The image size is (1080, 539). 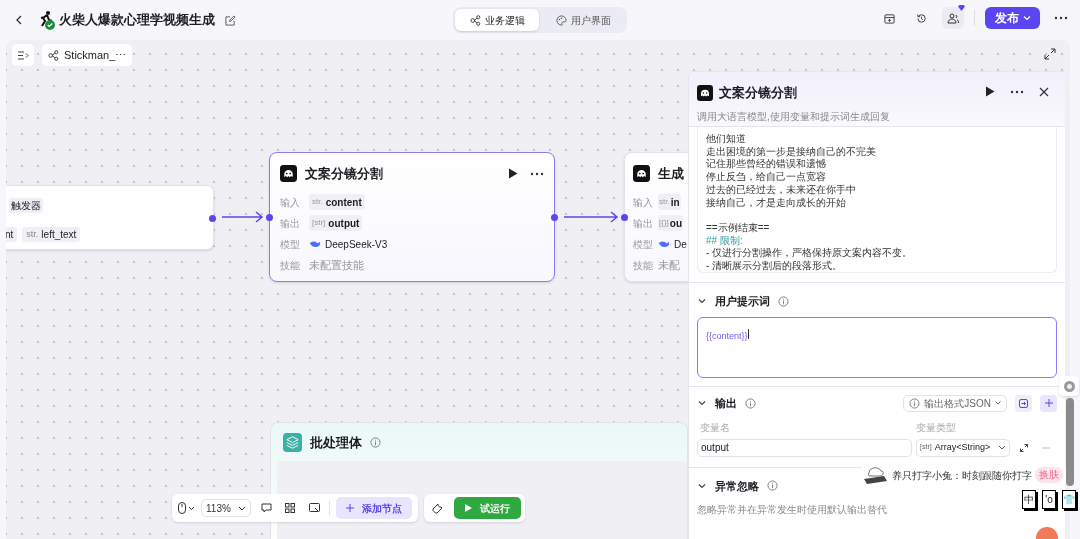 What do you see at coordinates (336, 265) in the screenshot?
I see `row-value: 未配置技能` at bounding box center [336, 265].